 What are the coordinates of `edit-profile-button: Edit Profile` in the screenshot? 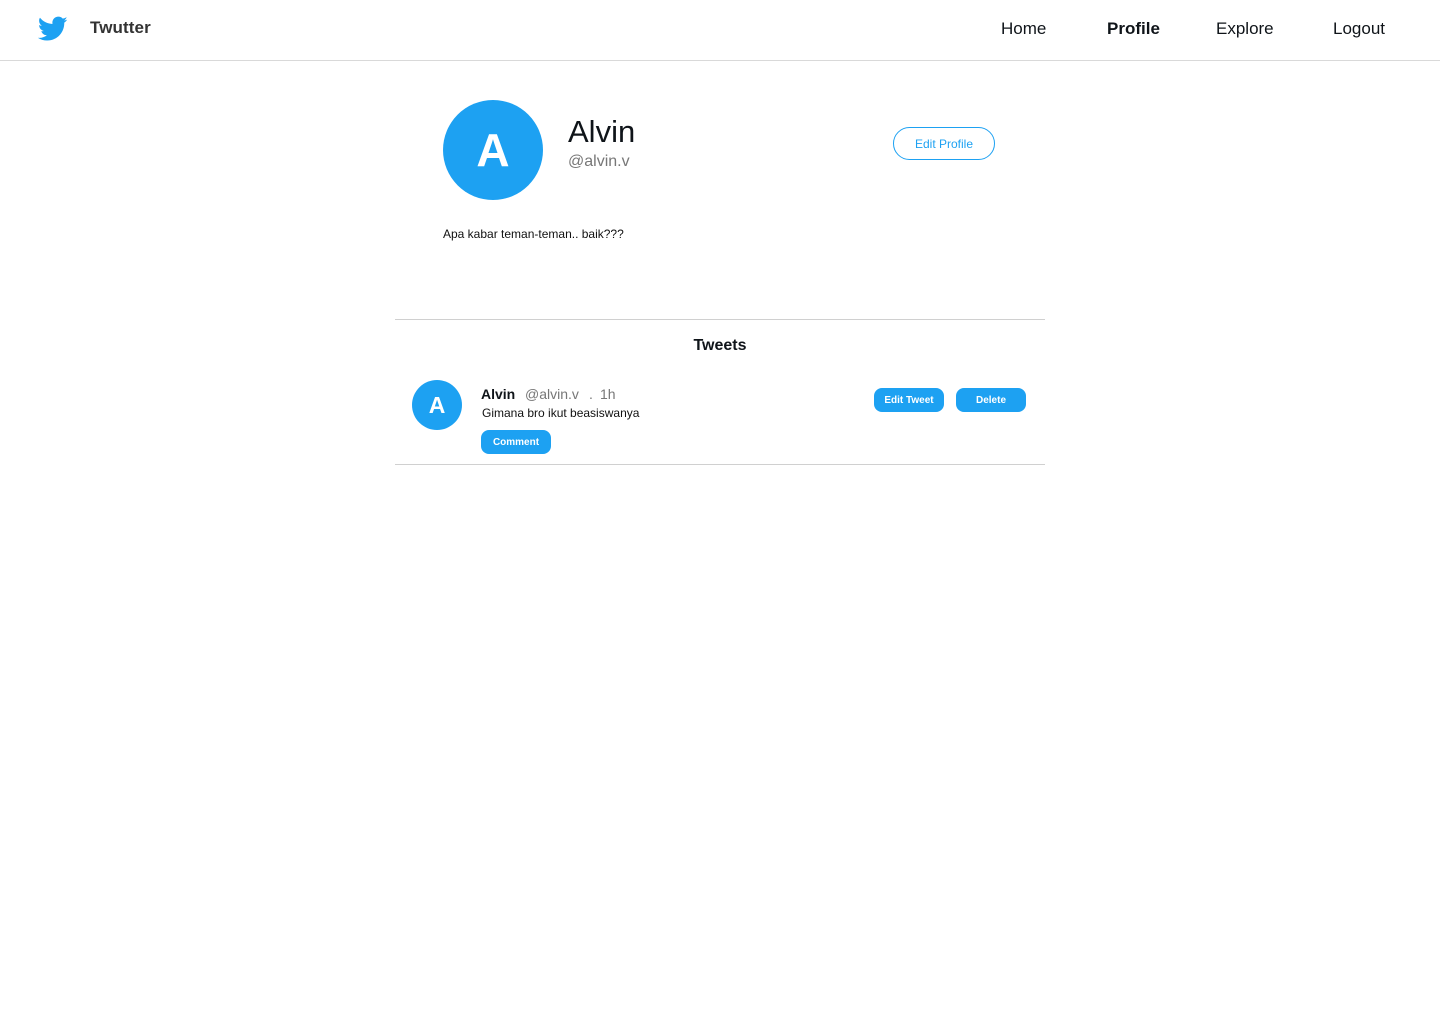 It's located at (944, 143).